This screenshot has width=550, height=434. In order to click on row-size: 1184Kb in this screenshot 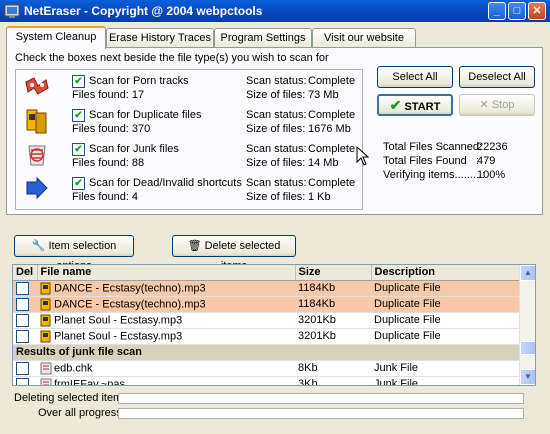, I will do `click(333, 288)`.